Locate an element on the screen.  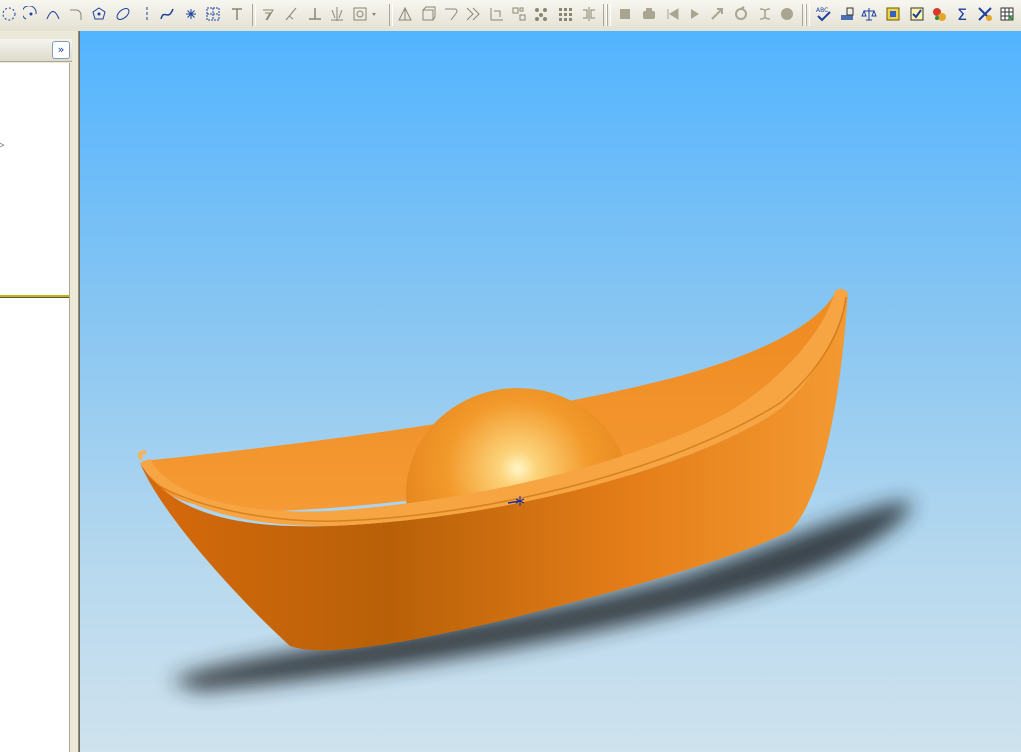
sketch-grid-icon is located at coordinates (213, 14).